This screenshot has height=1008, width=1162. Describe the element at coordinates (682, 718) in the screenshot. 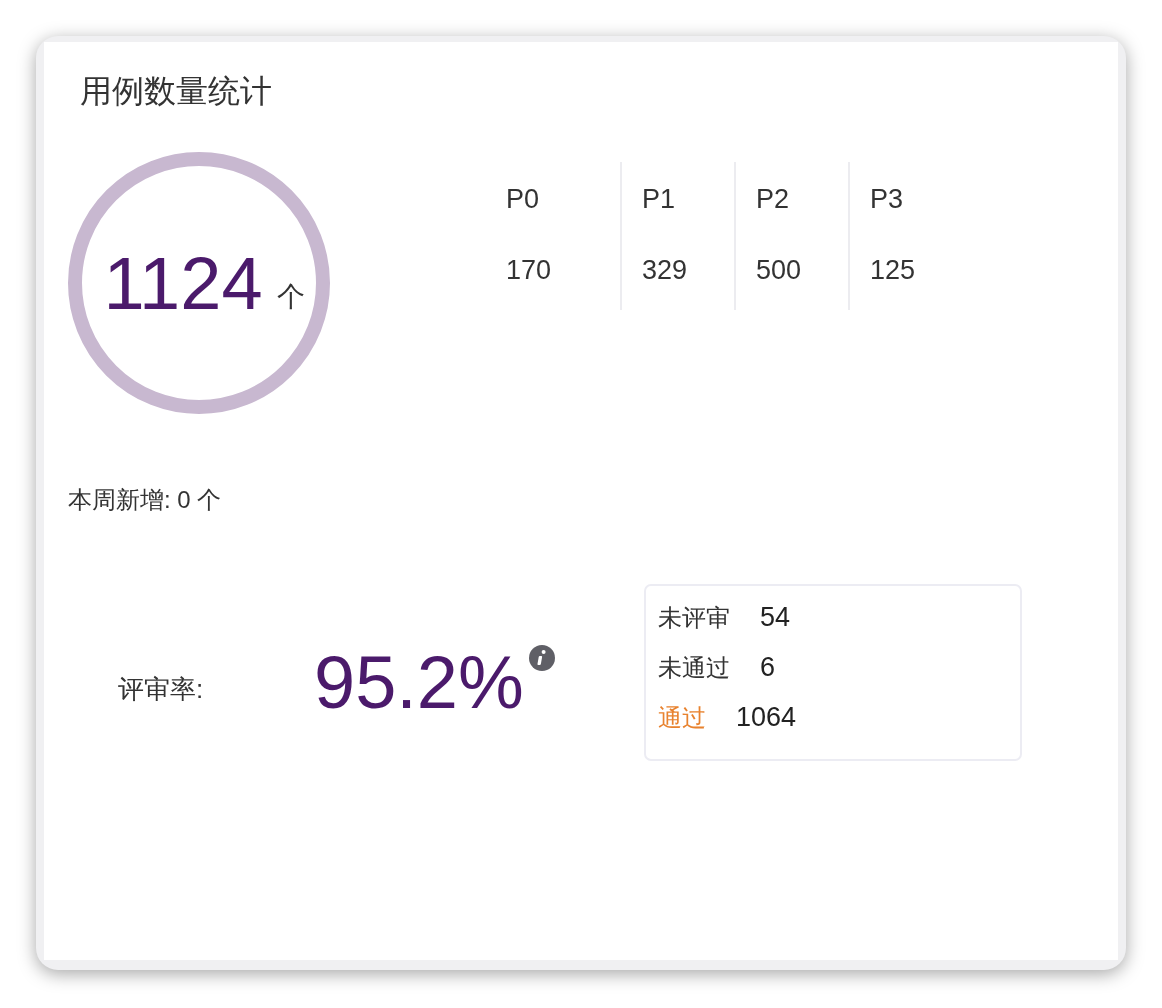

I see `review-status-label: 通过` at that location.